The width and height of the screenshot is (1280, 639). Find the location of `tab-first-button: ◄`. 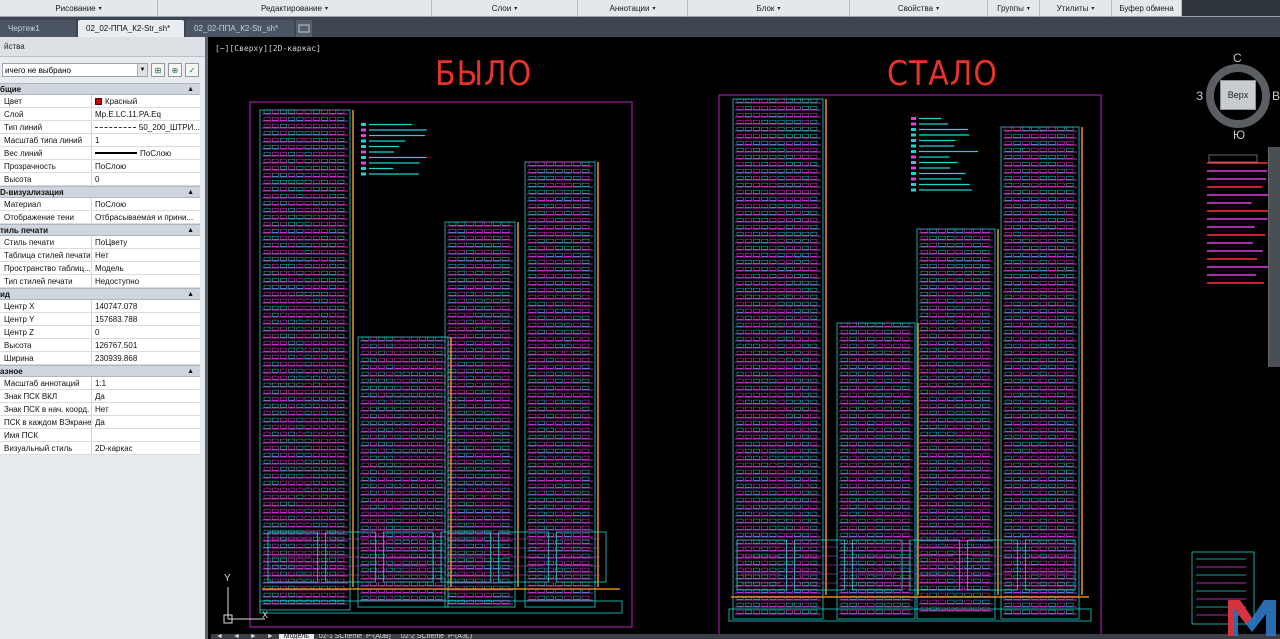

tab-first-button: ◄ is located at coordinates (219, 636).